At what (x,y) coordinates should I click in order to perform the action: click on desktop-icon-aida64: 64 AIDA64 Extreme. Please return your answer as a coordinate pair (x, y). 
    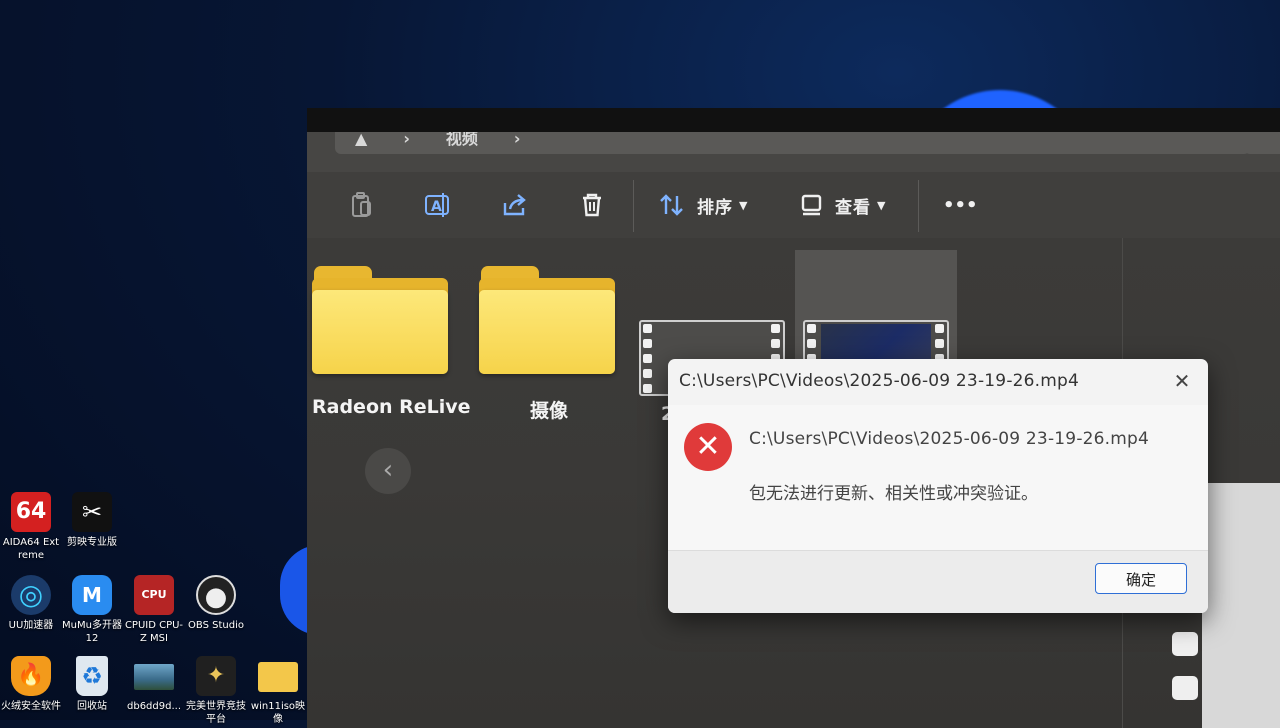
    Looking at the image, I should click on (31, 527).